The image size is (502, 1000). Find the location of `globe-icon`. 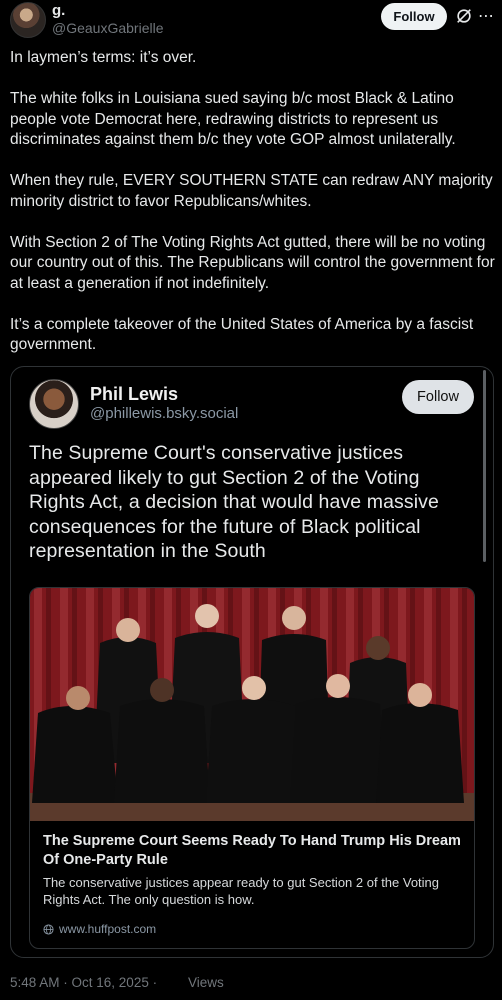

globe-icon is located at coordinates (48, 929).